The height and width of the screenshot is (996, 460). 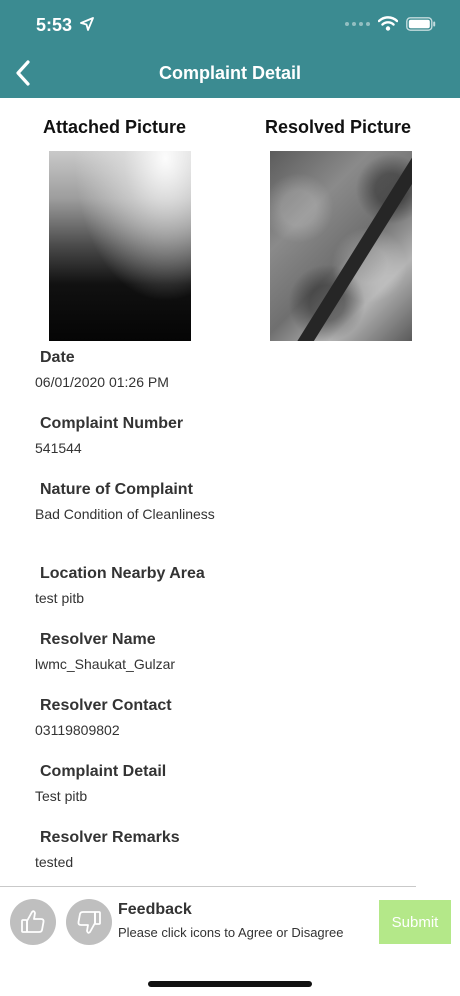 What do you see at coordinates (58, 448) in the screenshot?
I see `complaint-number-value: 541544` at bounding box center [58, 448].